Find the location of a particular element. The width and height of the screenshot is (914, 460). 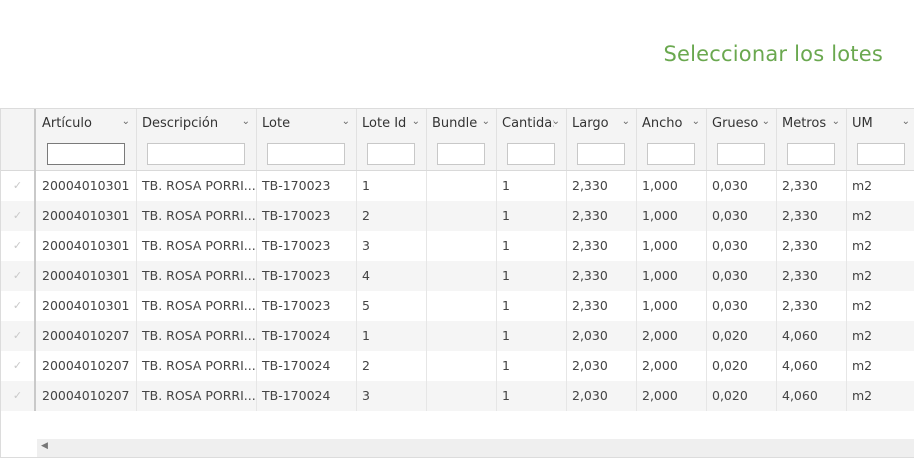

horizontal-scrollbar: ◀ is located at coordinates (475, 448).